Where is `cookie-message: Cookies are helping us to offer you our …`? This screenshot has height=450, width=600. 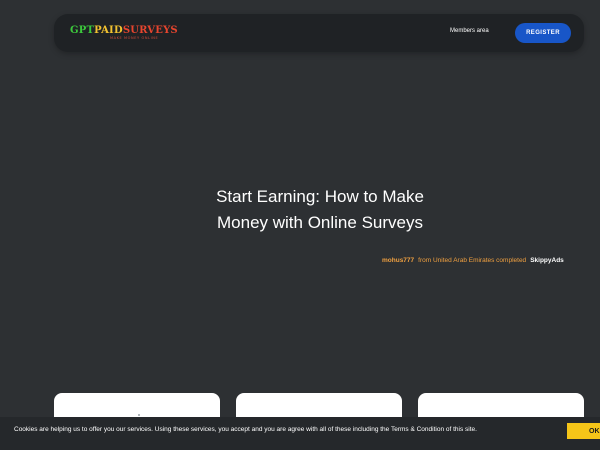
cookie-message: Cookies are helping us to offer you our … is located at coordinates (245, 429).